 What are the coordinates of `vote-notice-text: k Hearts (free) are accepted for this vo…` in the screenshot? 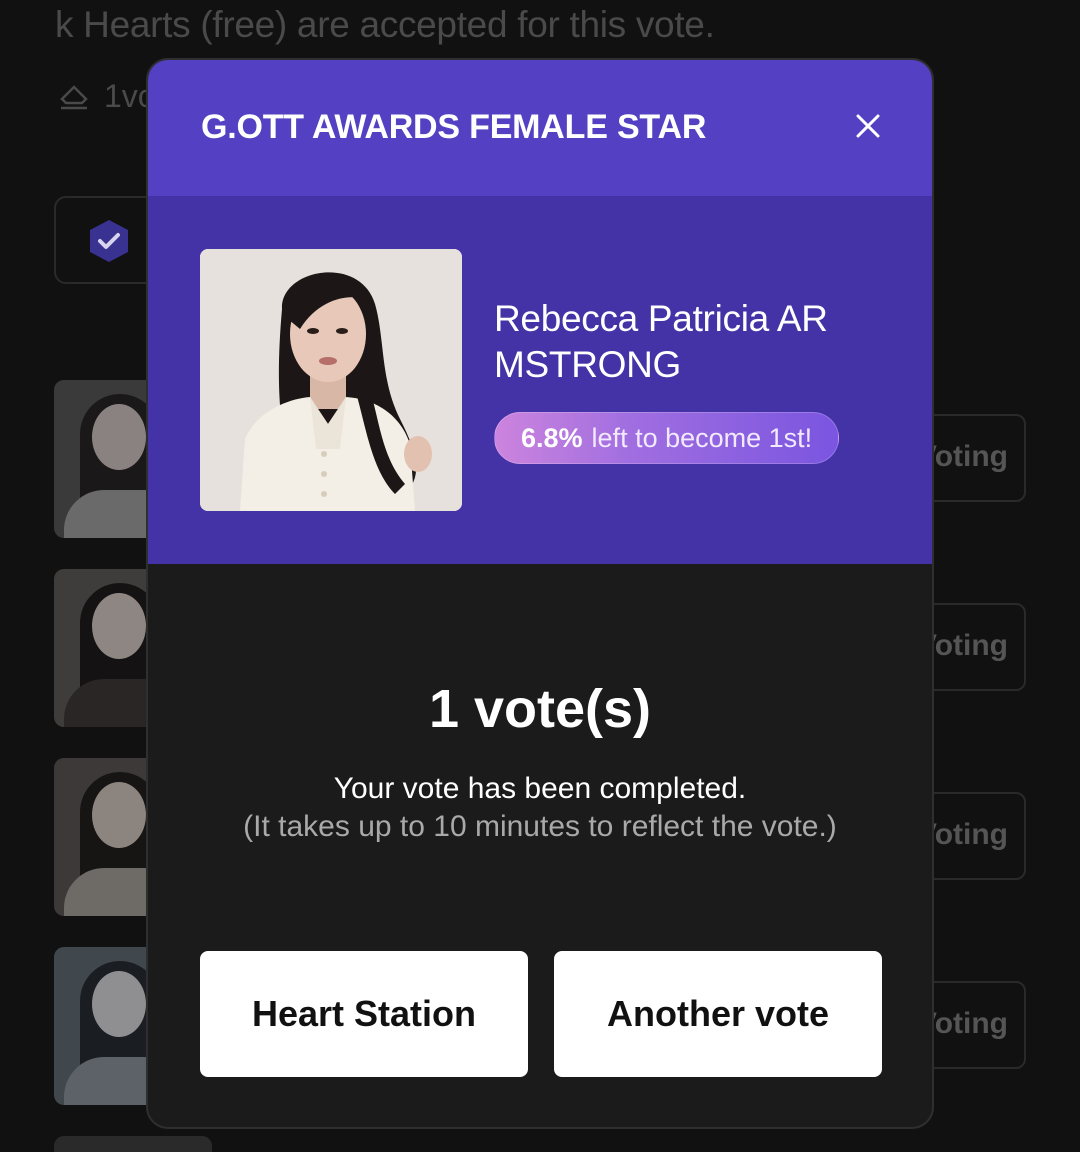 It's located at (385, 24).